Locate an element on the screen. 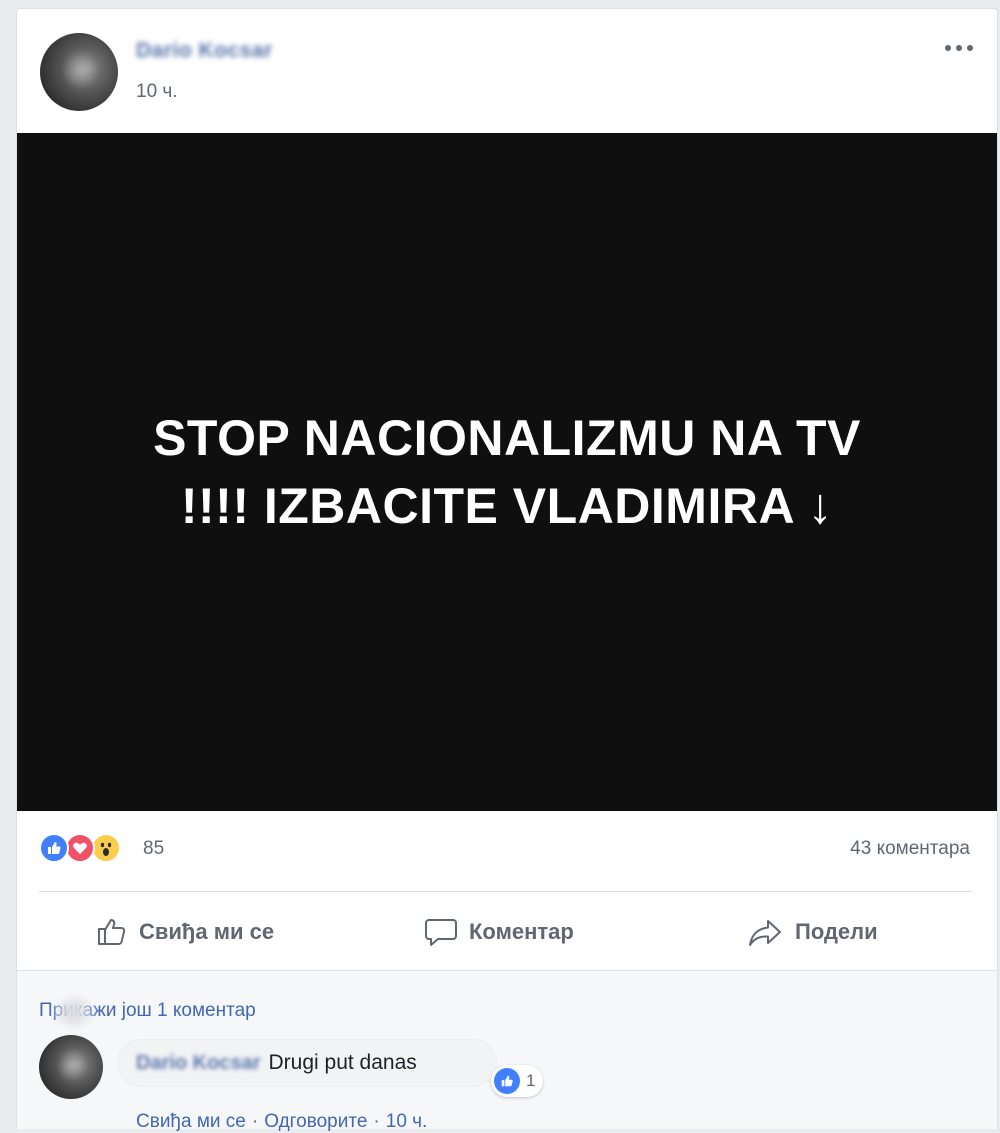 This screenshot has height=1133, width=1000. comment-like-link: Свиђа ми се is located at coordinates (191, 1122).